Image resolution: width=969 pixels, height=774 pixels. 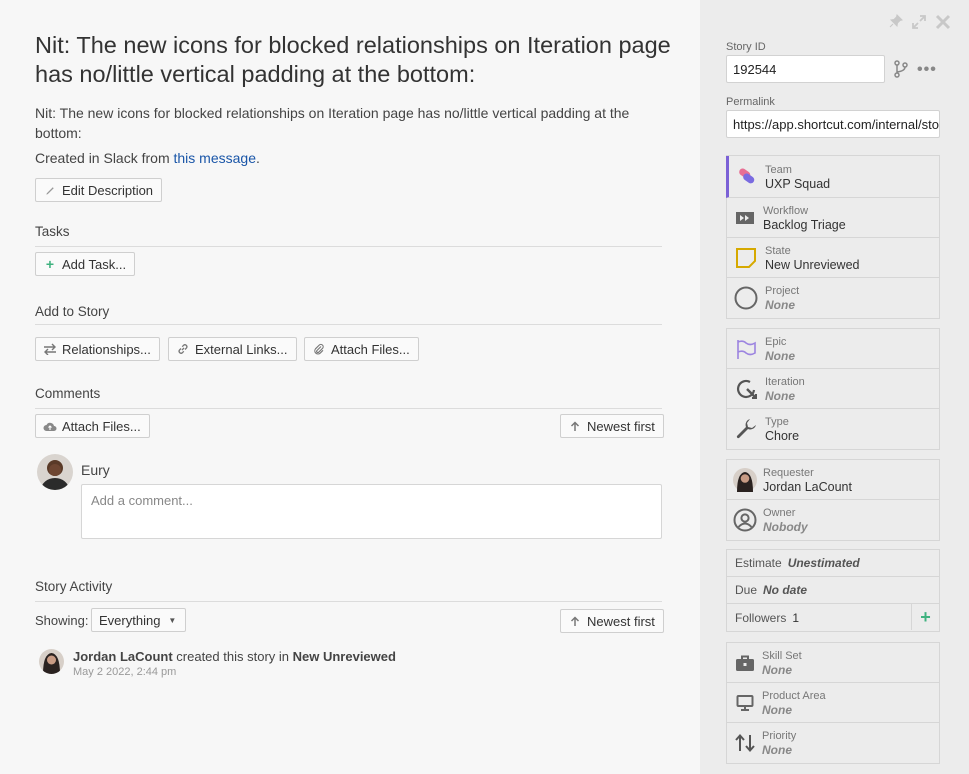 What do you see at coordinates (778, 250) in the screenshot?
I see `state-label: State` at bounding box center [778, 250].